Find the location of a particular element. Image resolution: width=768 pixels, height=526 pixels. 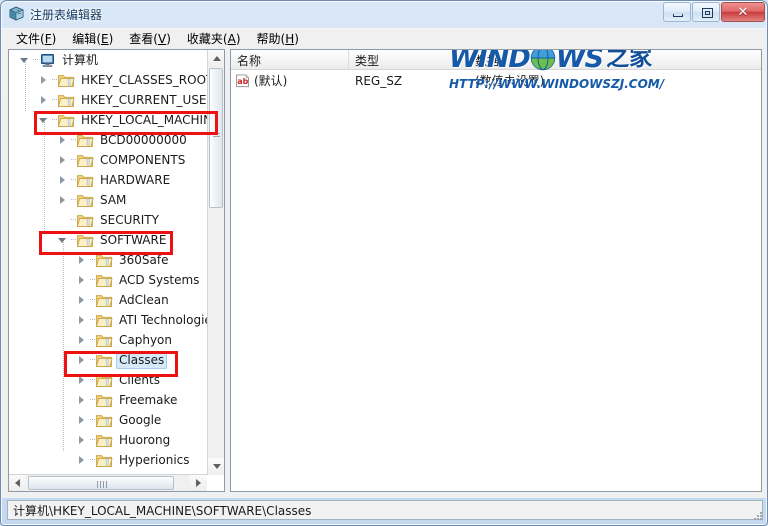

tree-item-ati-technologie: ATI Technologie is located at coordinates (108, 320).